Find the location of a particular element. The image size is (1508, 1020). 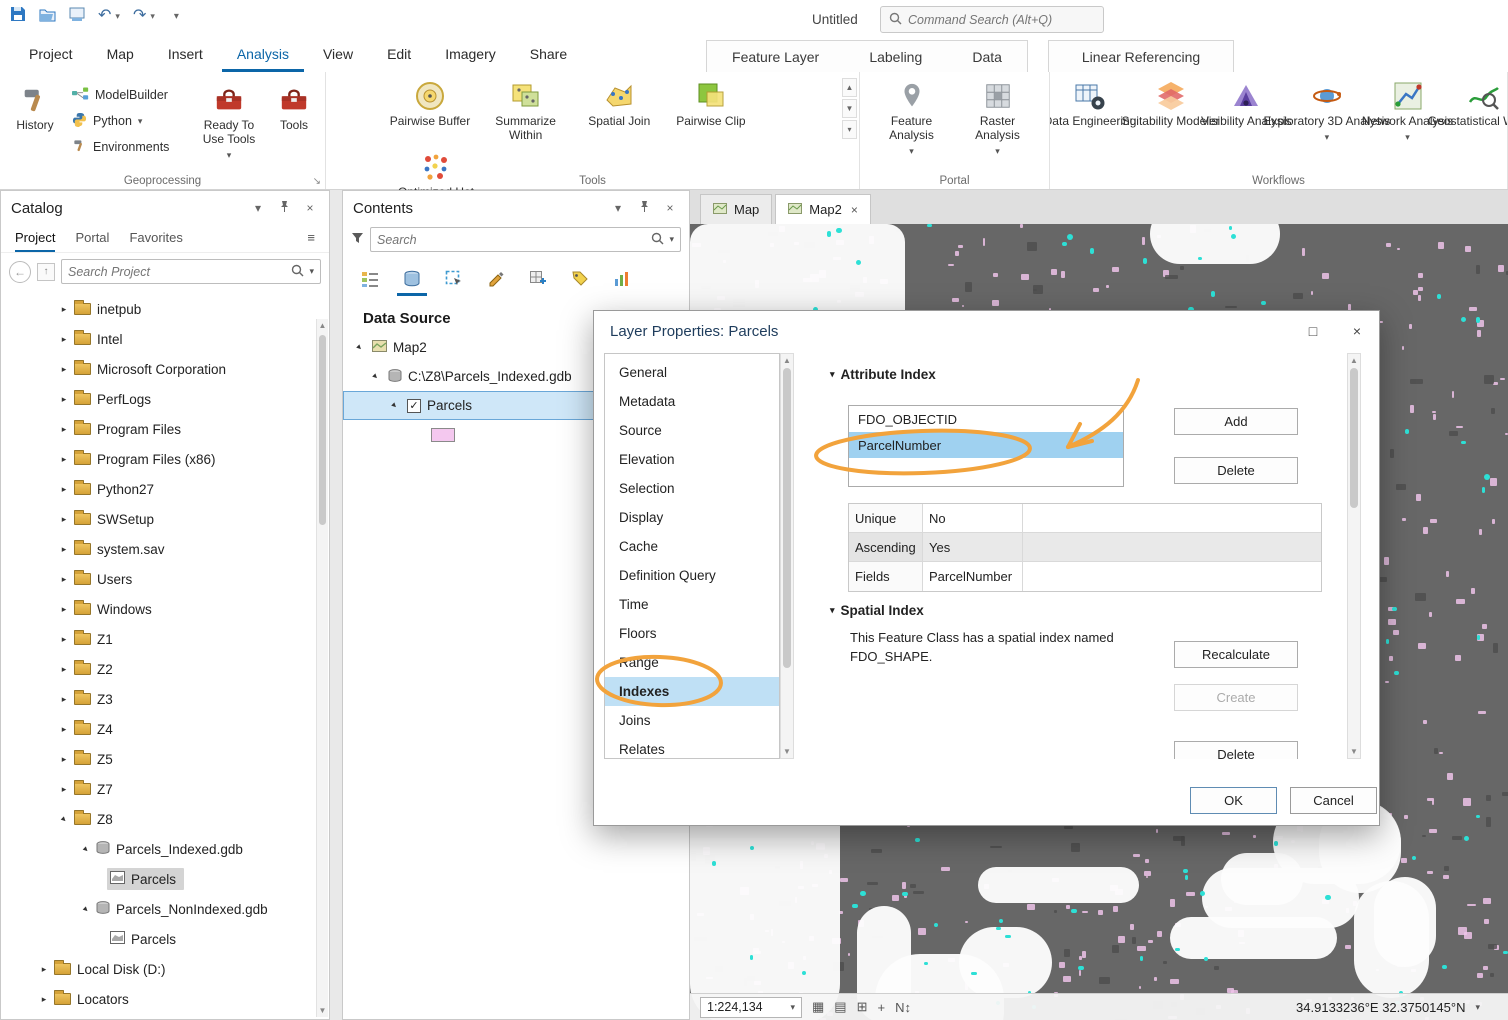

list-by-labeling-icon is located at coordinates (580, 279).